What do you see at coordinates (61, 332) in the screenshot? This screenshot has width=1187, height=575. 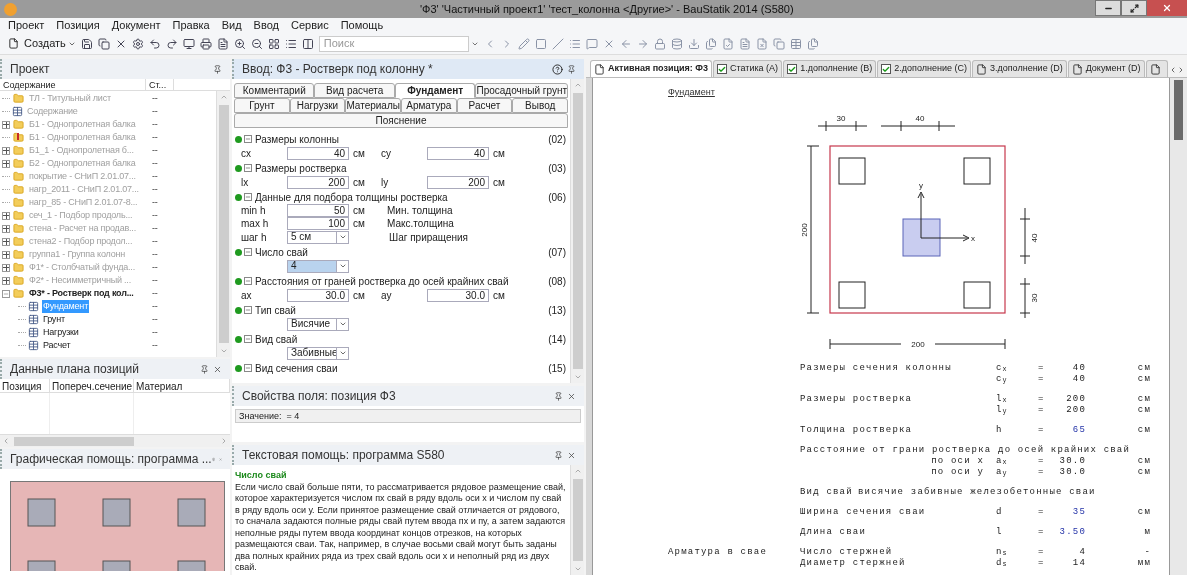 I see `tree-item: Нагрузки` at bounding box center [61, 332].